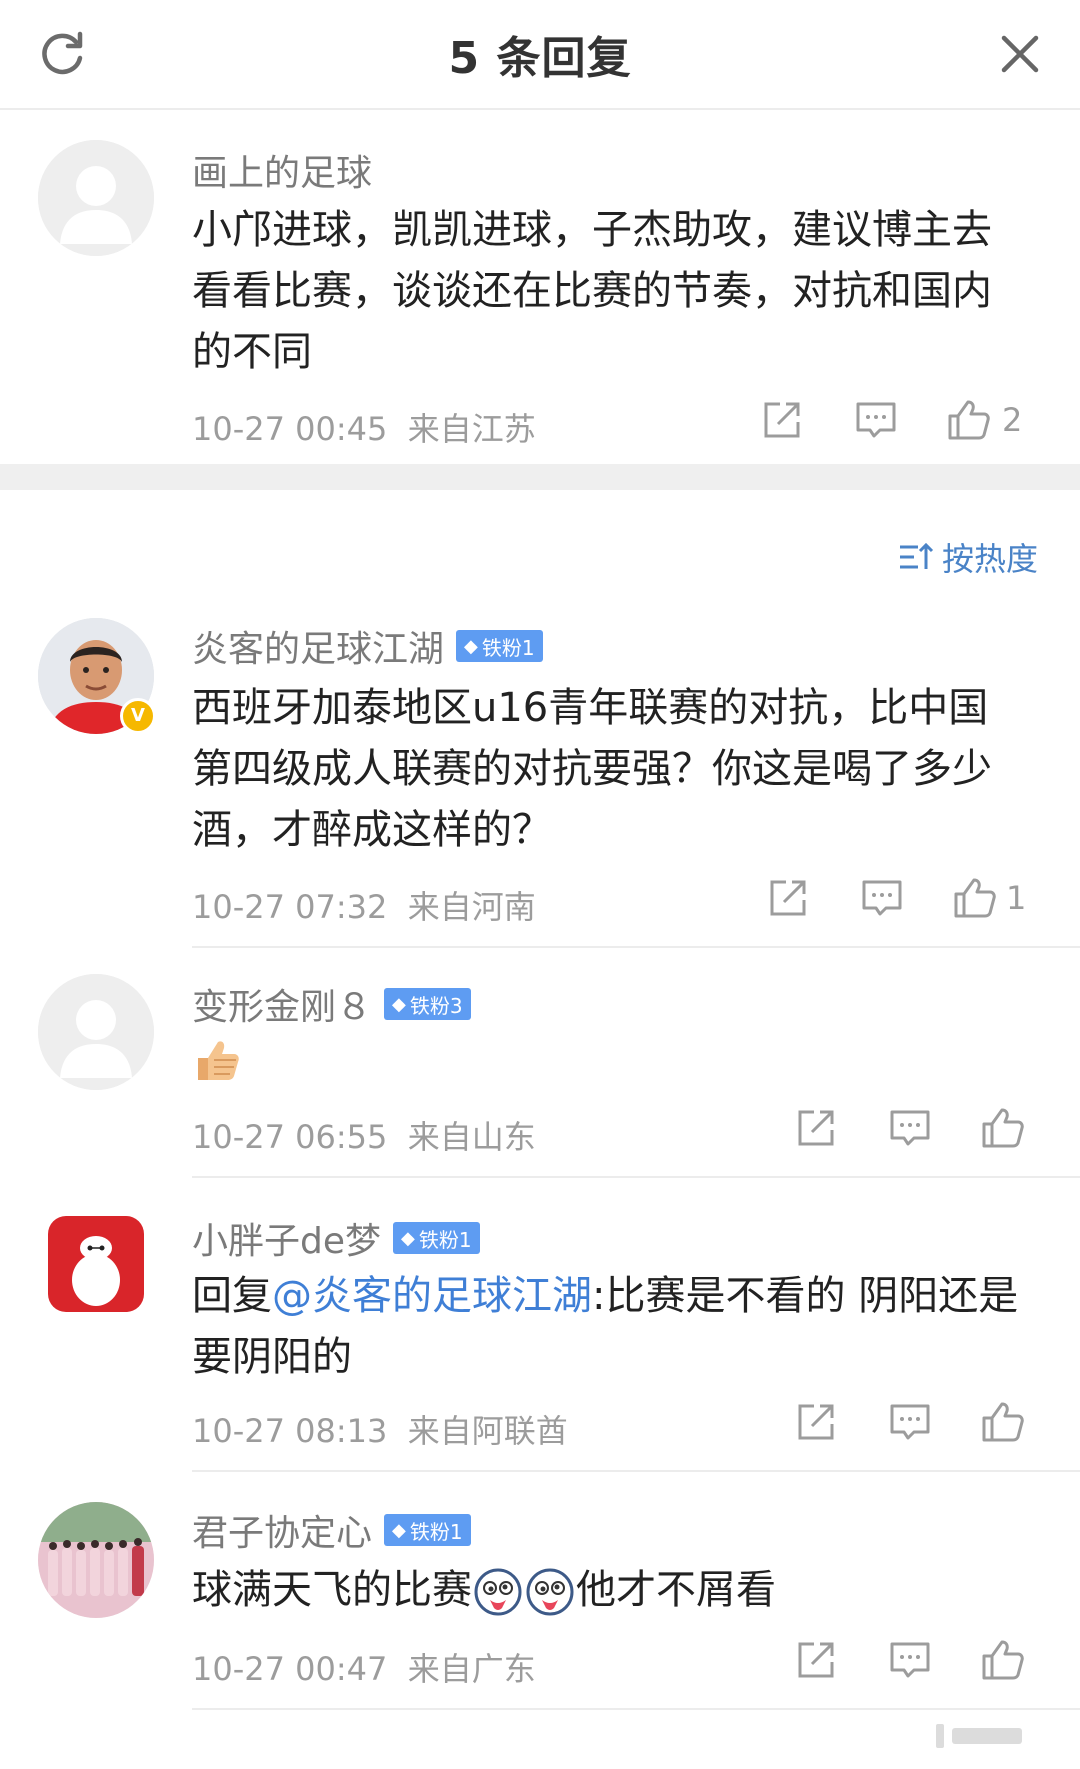 The width and height of the screenshot is (1080, 1769). What do you see at coordinates (916, 901) in the screenshot?
I see `comment-actions: 1` at bounding box center [916, 901].